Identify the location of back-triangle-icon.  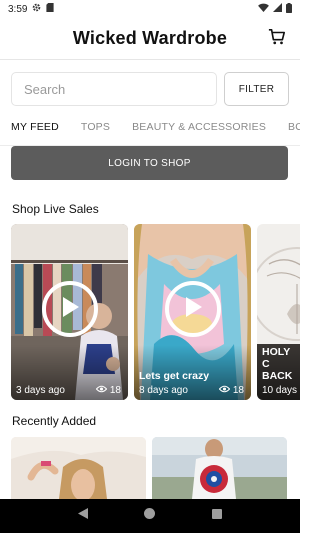
(83, 516).